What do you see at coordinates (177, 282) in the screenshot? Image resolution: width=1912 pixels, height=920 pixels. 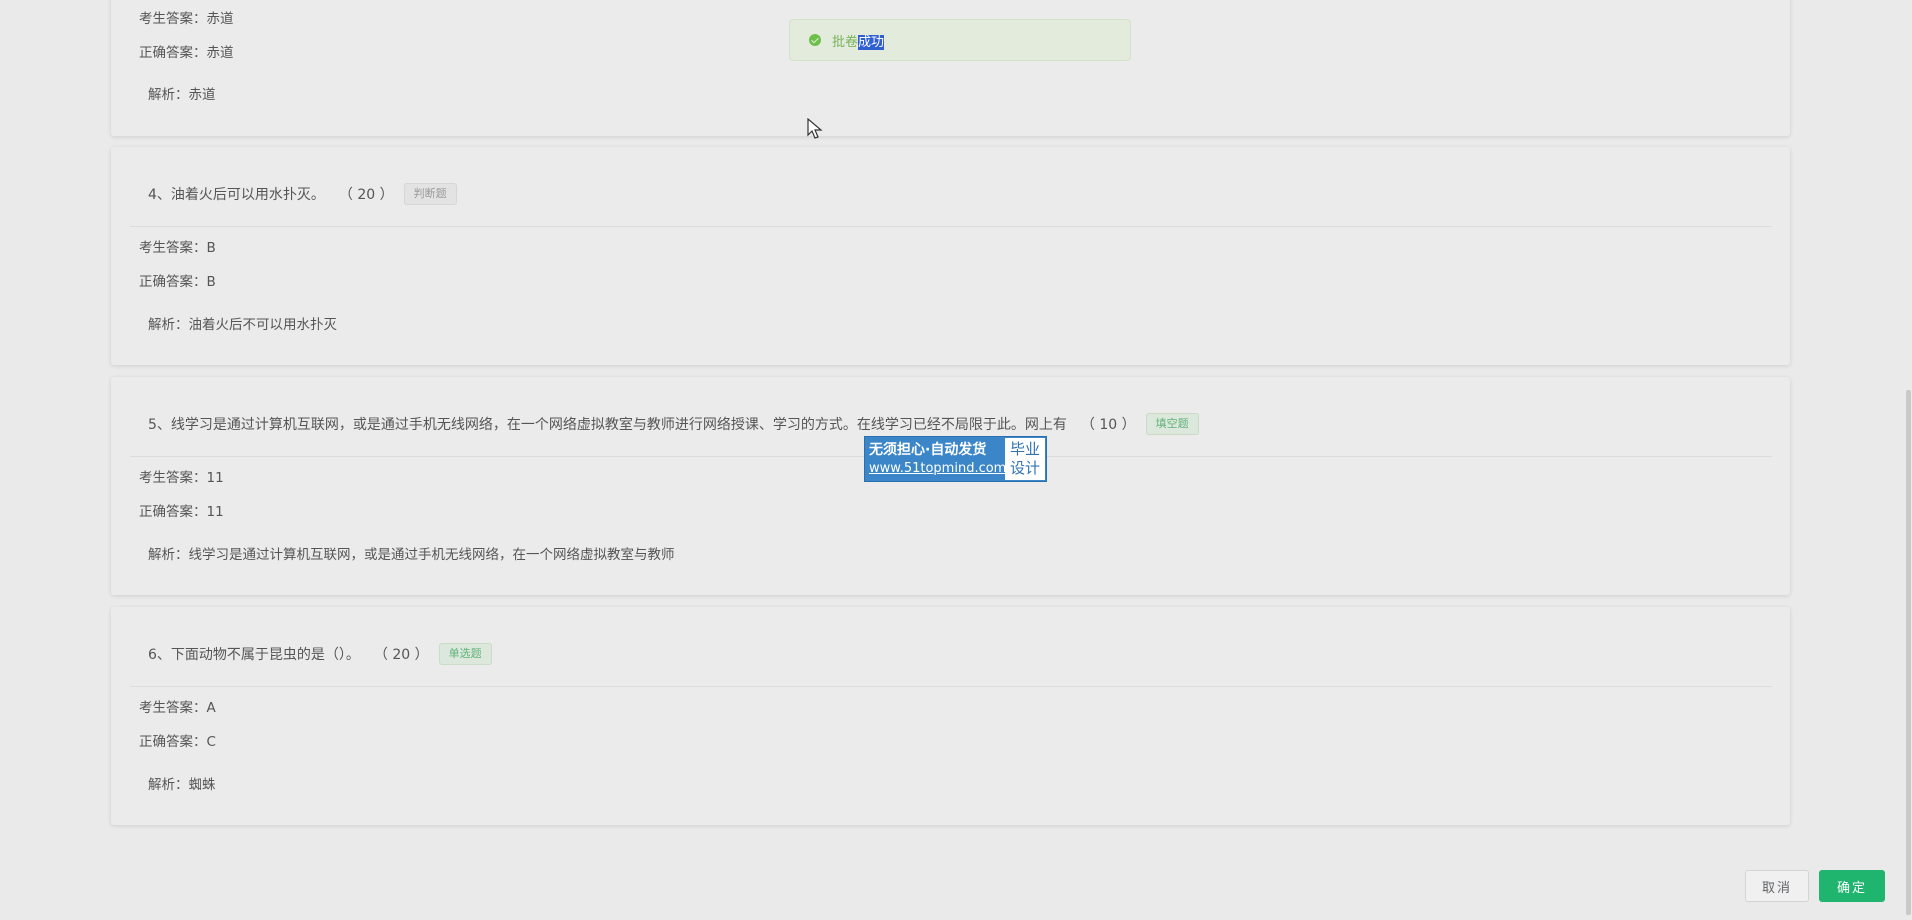 I see `correct-answer: 正确答案：B` at bounding box center [177, 282].